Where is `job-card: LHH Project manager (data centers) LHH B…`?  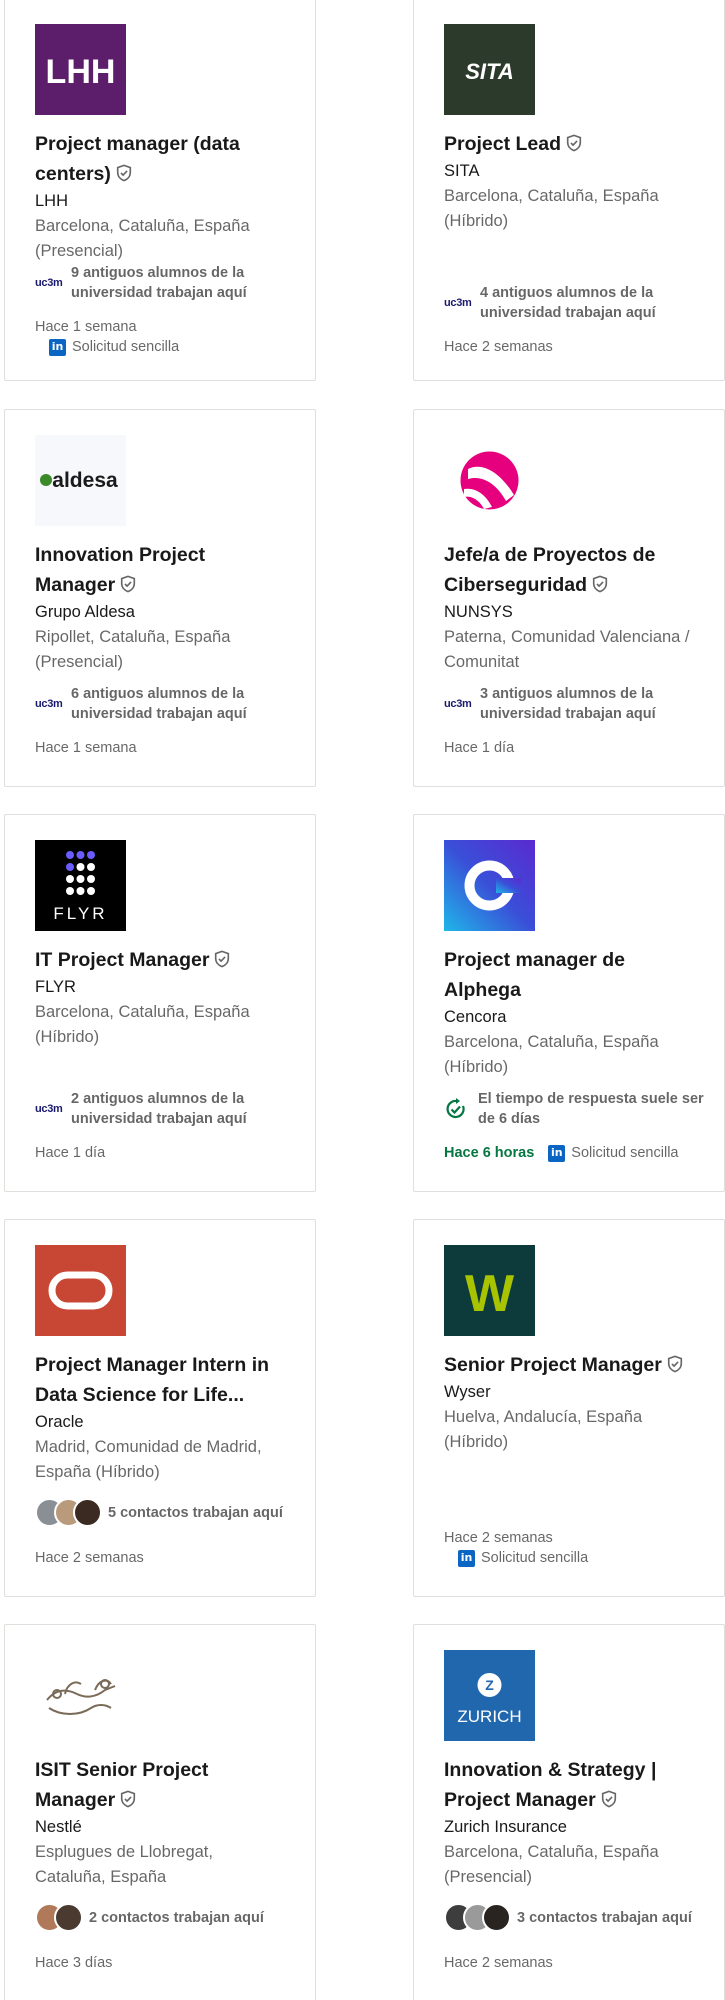 job-card: LHH Project manager (data centers) LHH B… is located at coordinates (160, 190).